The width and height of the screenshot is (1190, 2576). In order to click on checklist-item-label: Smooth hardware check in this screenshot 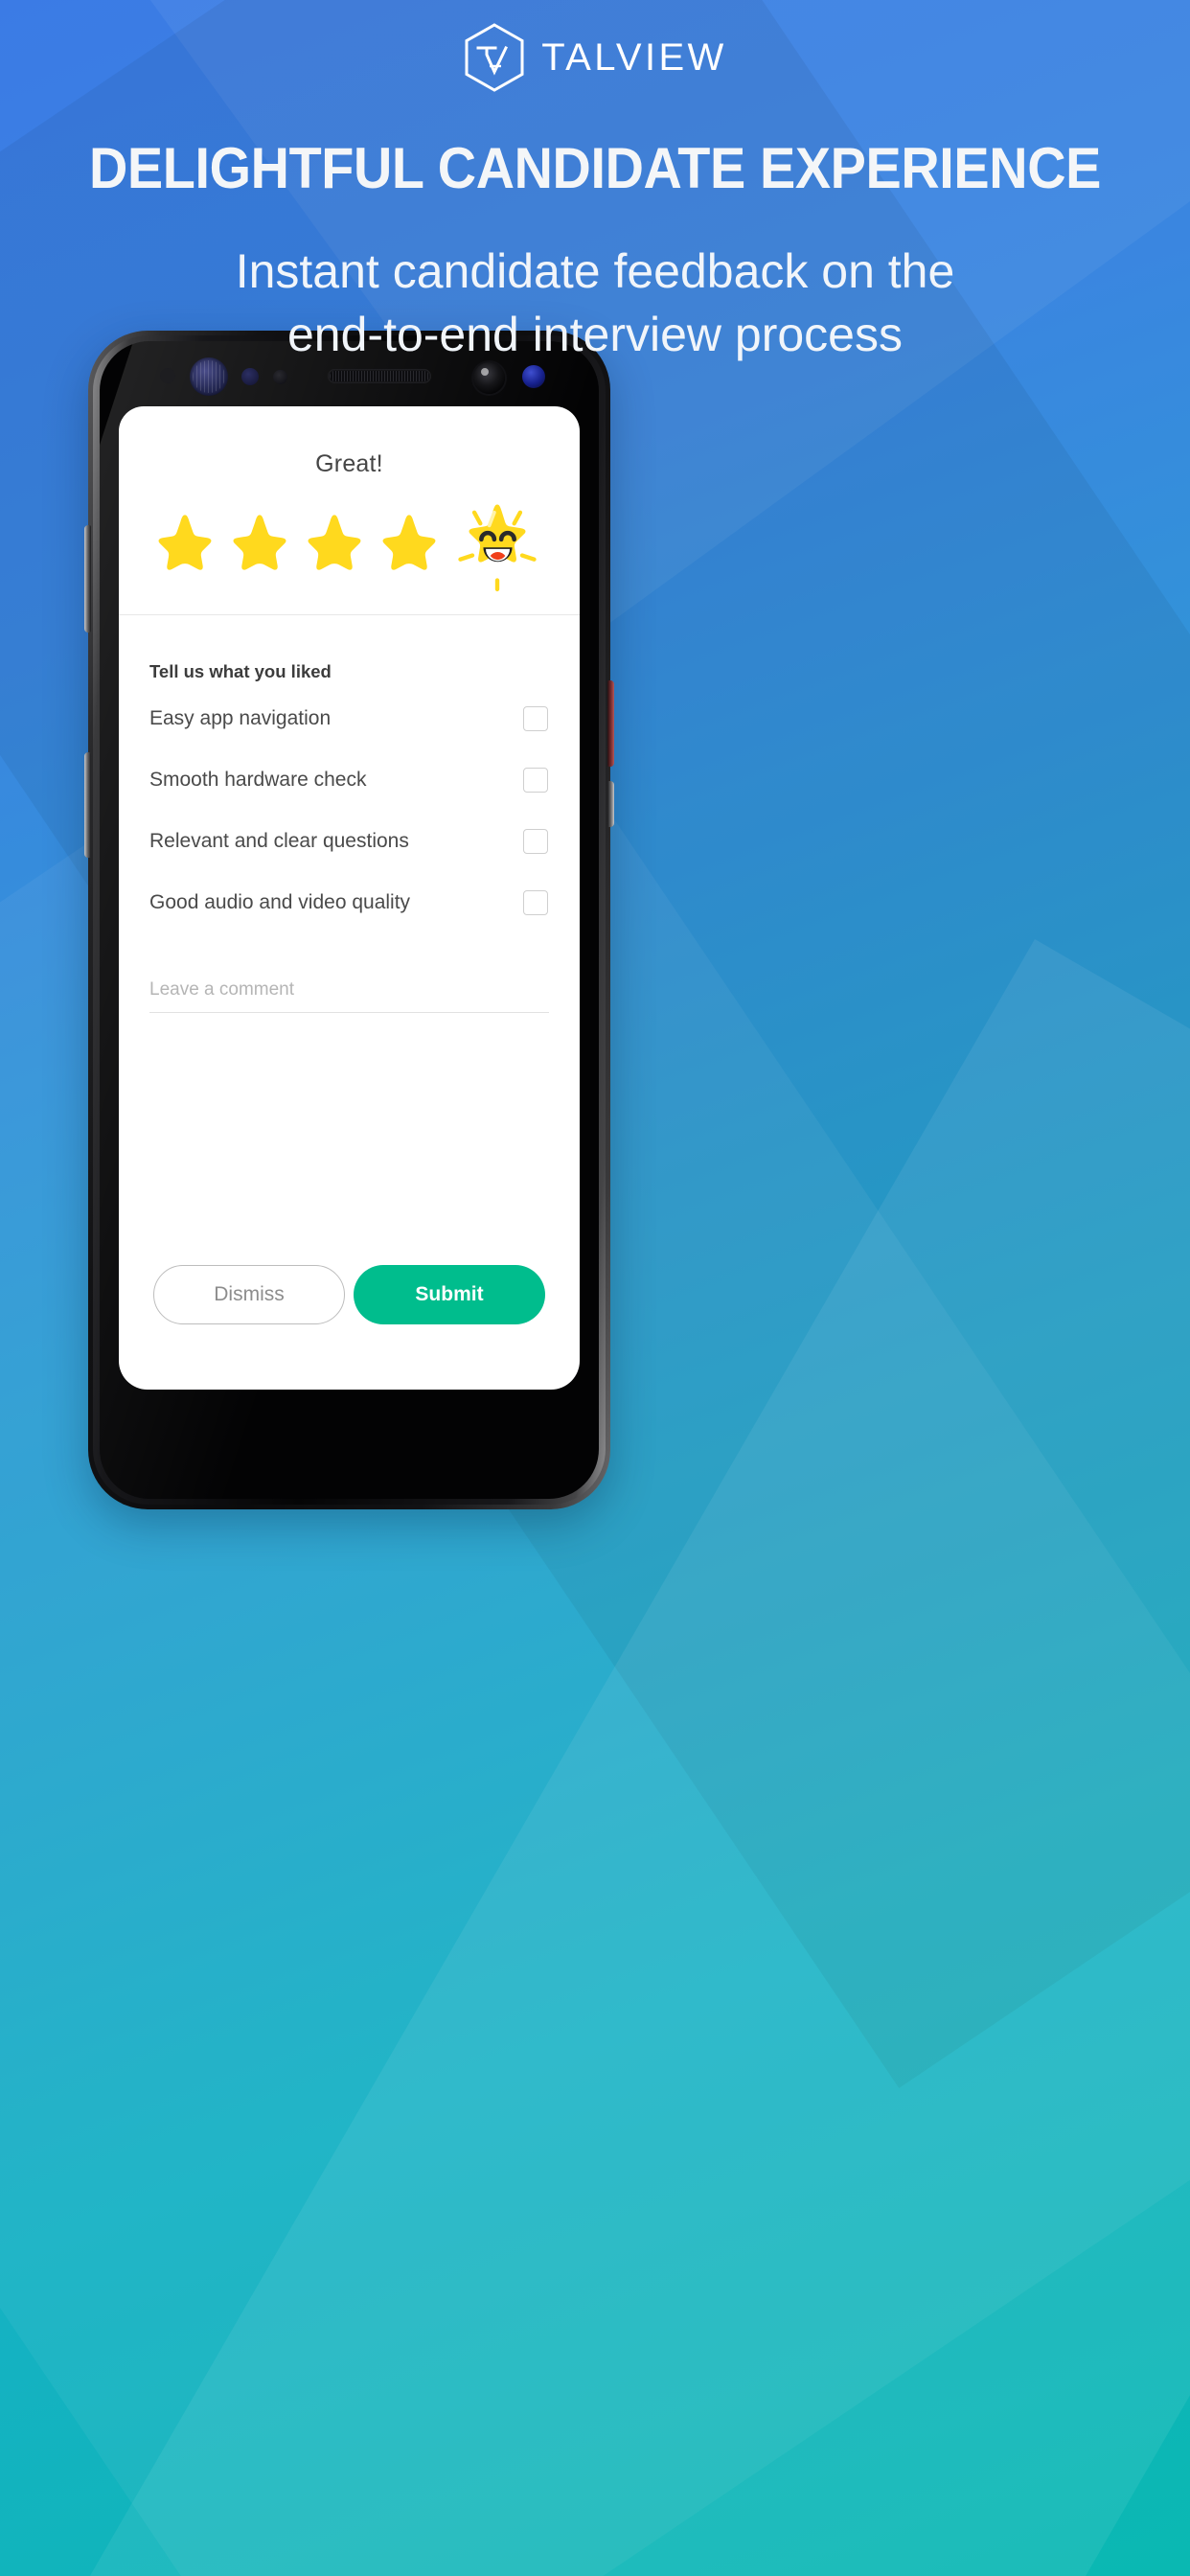, I will do `click(258, 780)`.